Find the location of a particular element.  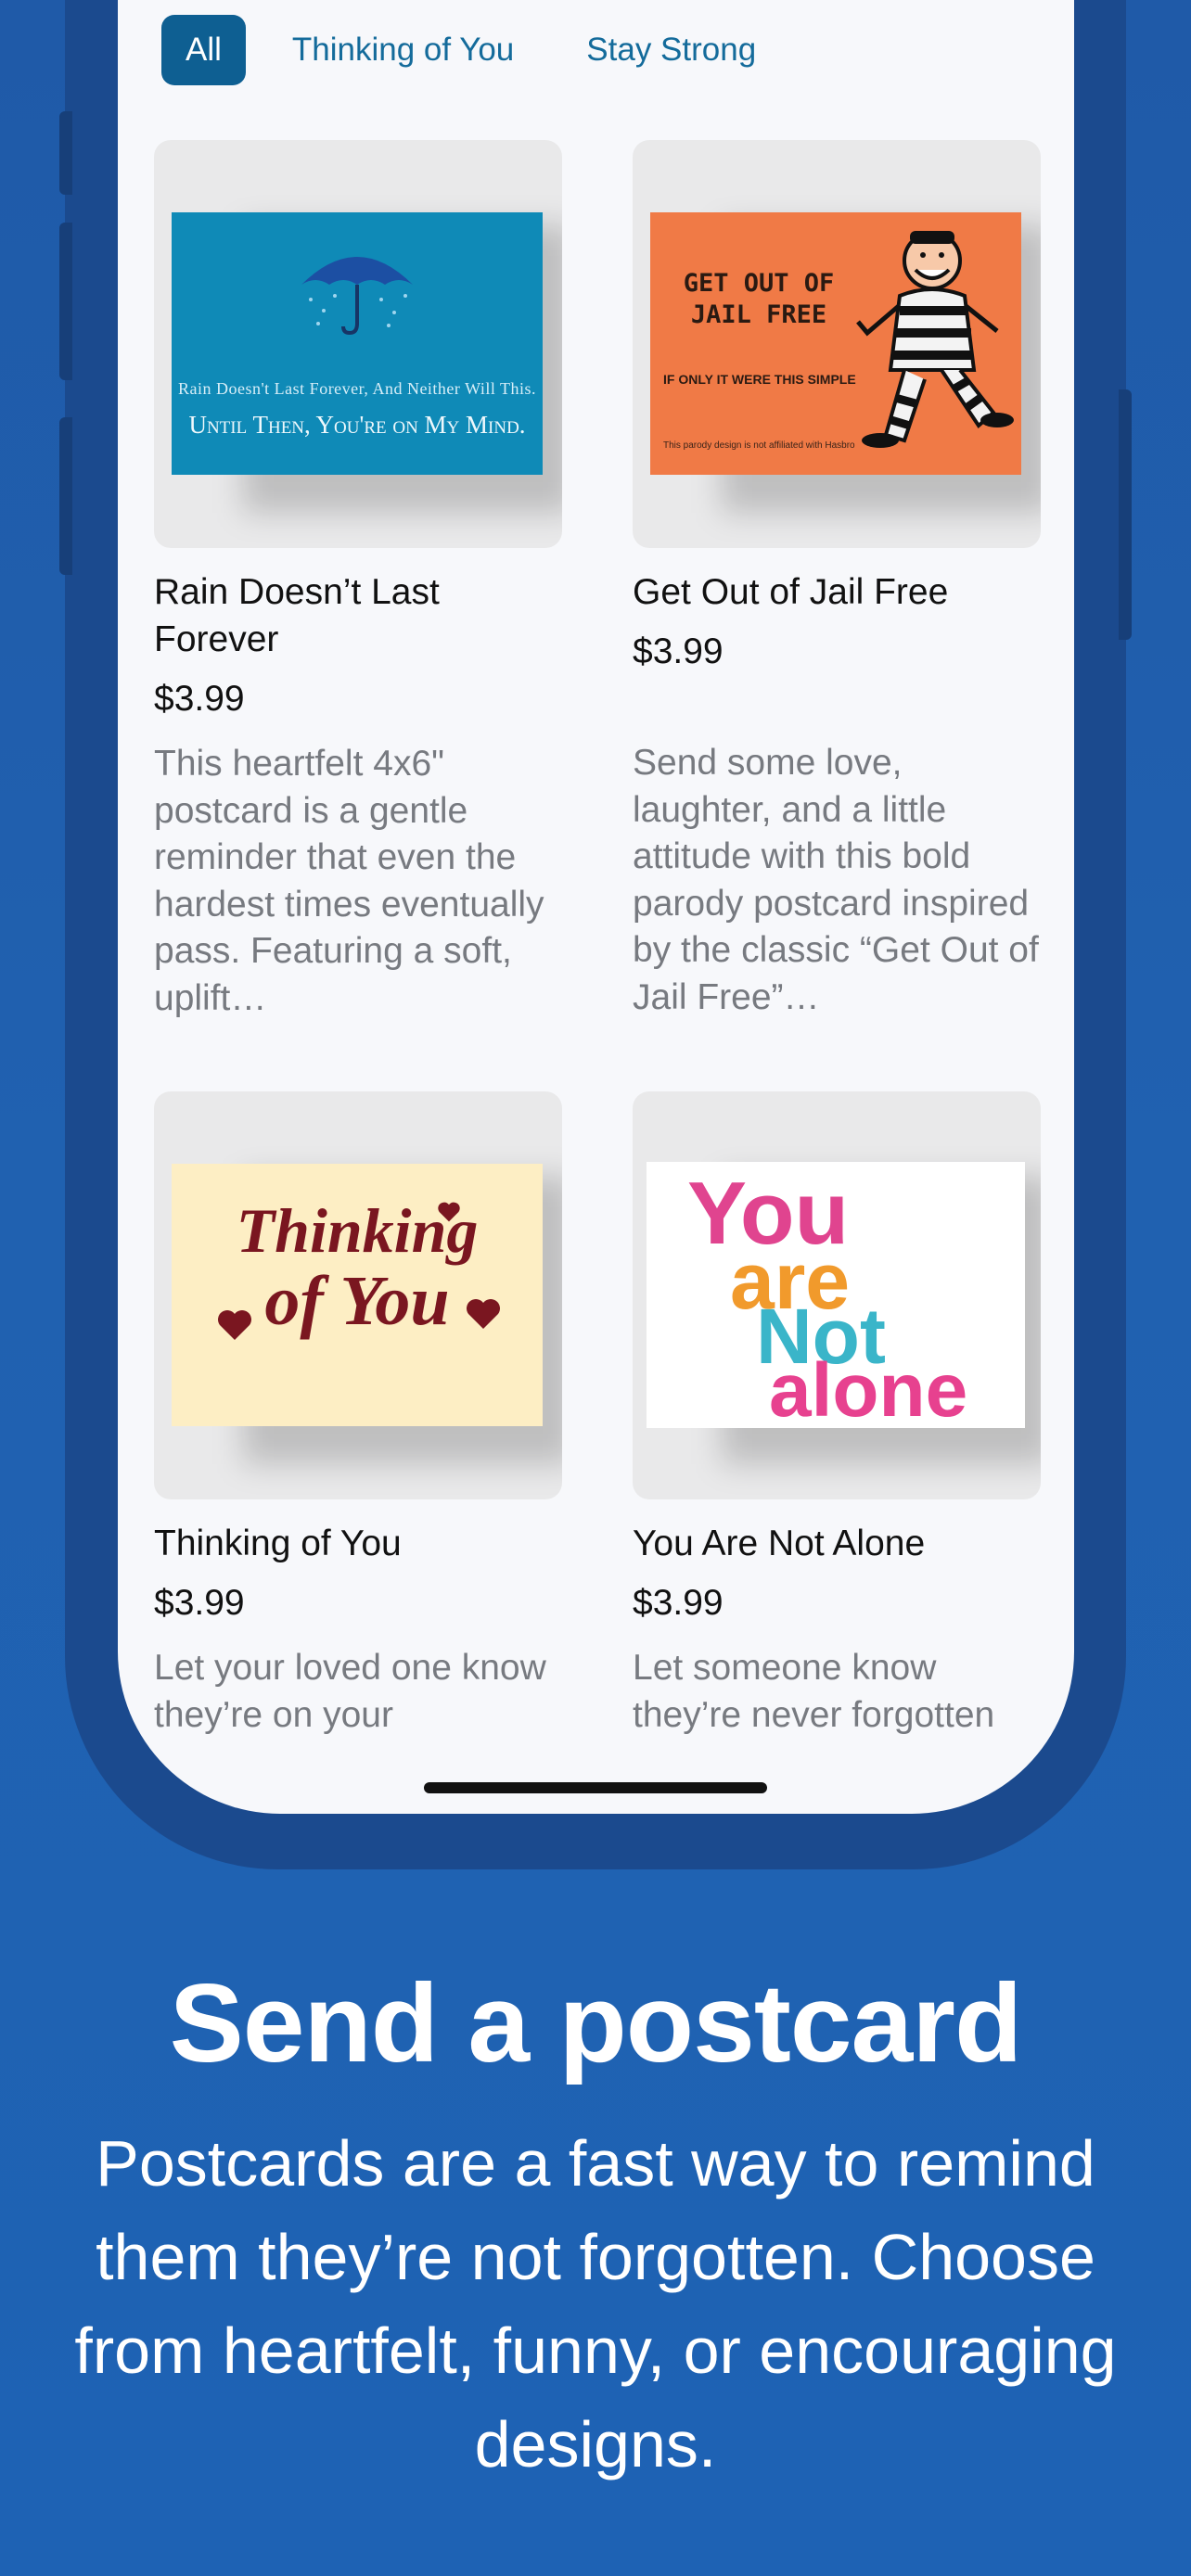

marketing-headline: Send a postcard is located at coordinates (596, 2023).